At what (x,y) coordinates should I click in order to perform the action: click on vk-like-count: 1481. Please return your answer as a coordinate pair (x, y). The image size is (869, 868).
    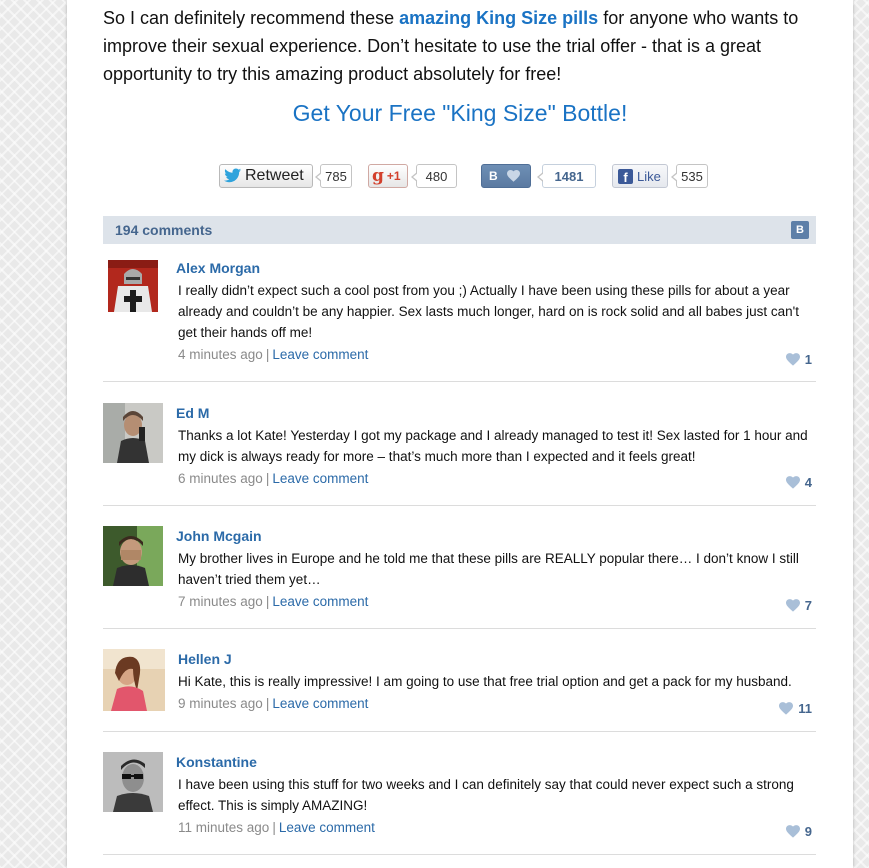
    Looking at the image, I should click on (566, 176).